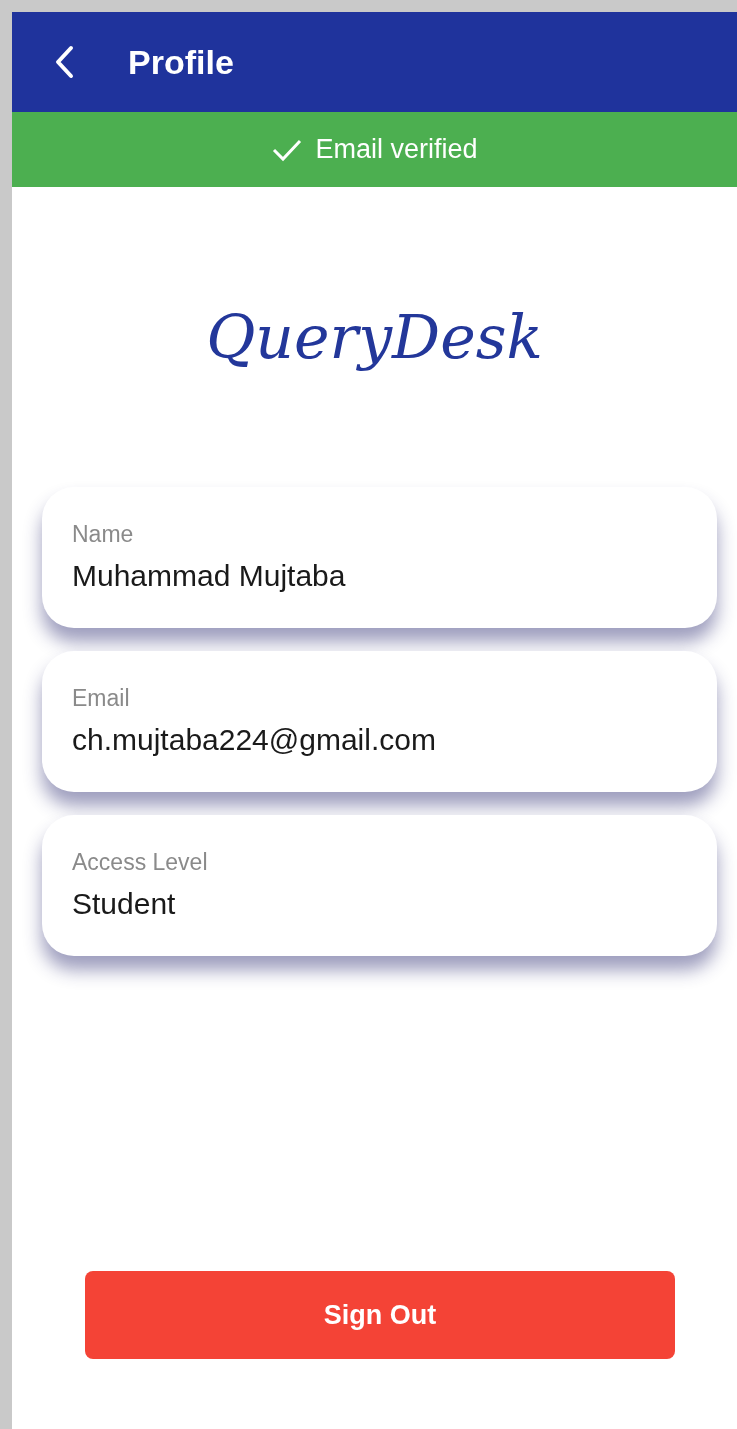 The width and height of the screenshot is (737, 1429). What do you see at coordinates (103, 534) in the screenshot?
I see `field-label: Name` at bounding box center [103, 534].